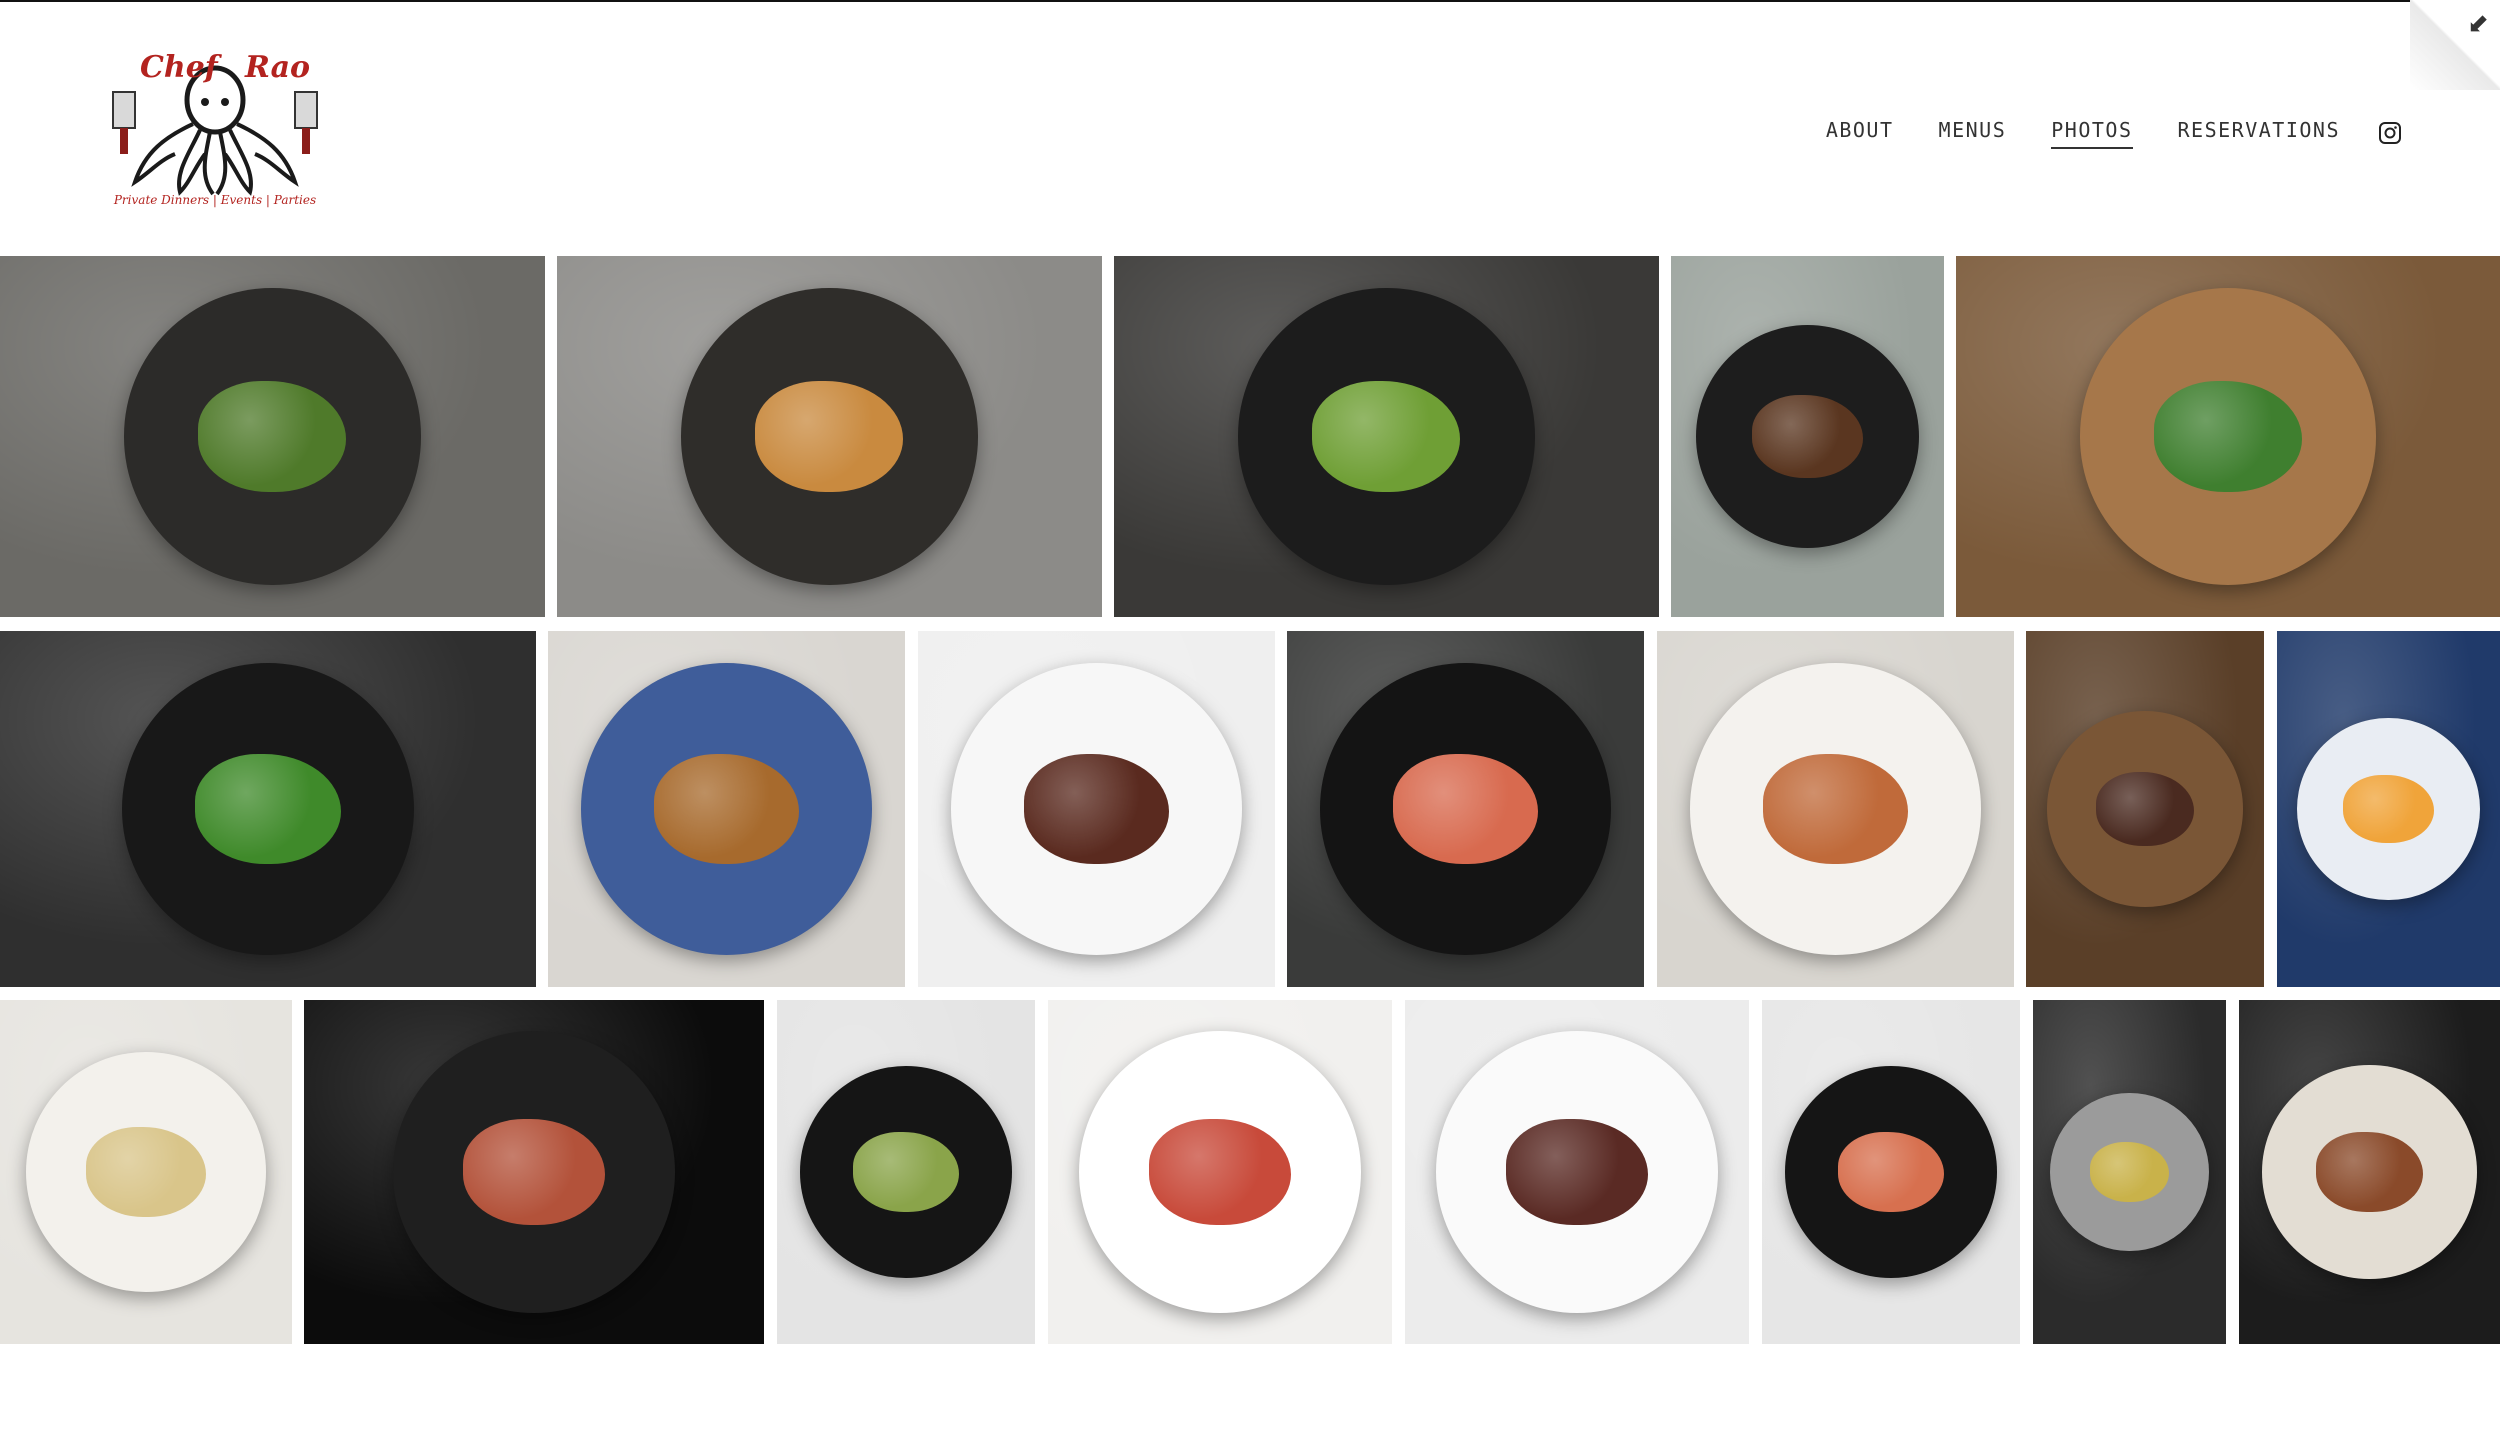 The width and height of the screenshot is (2500, 1429). What do you see at coordinates (1465, 809) in the screenshot?
I see `photo-salmon-toast` at bounding box center [1465, 809].